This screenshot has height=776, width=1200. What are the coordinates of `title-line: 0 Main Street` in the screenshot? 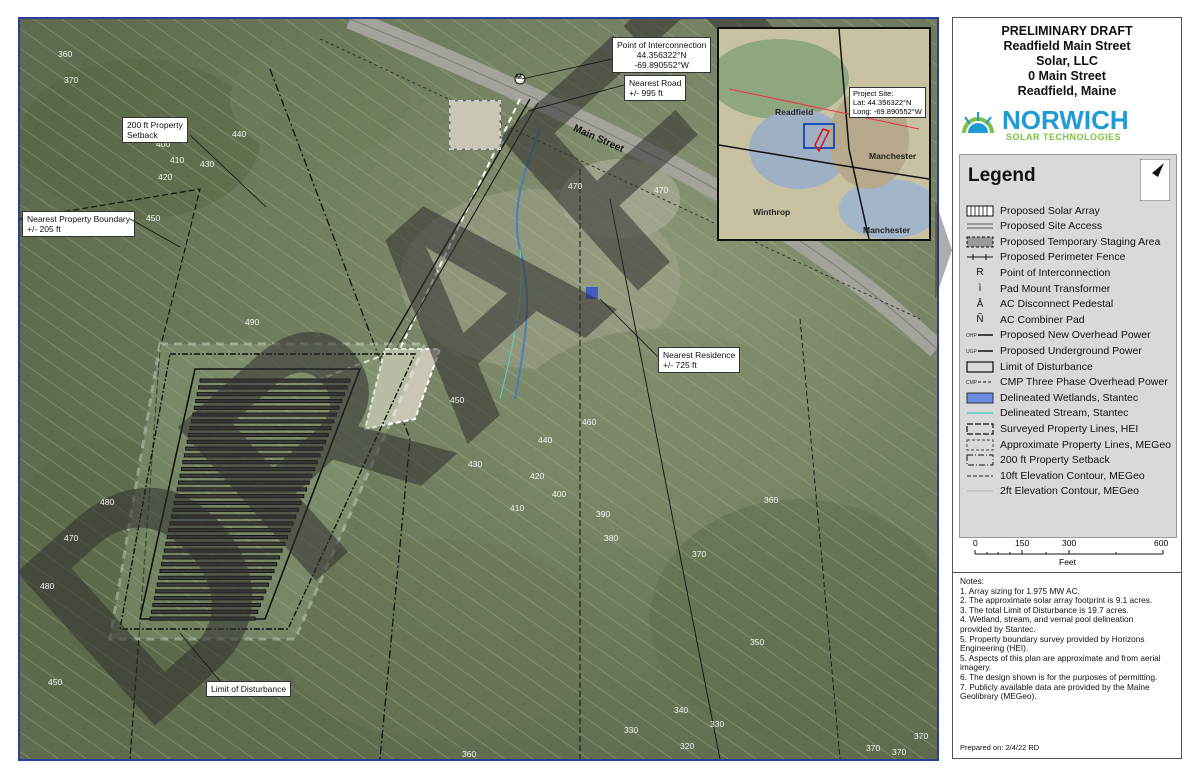 It's located at (1067, 76).